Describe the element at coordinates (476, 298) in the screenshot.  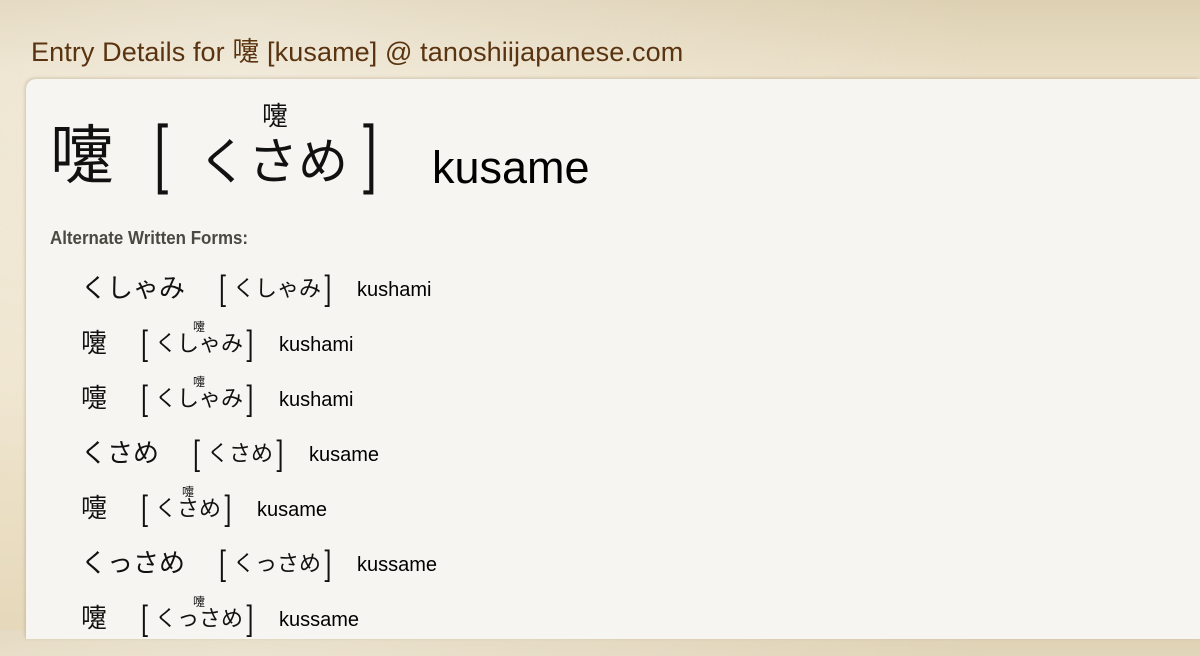
I see `alternate-form-row: くしゃみ[くしゃみ] kushami` at that location.